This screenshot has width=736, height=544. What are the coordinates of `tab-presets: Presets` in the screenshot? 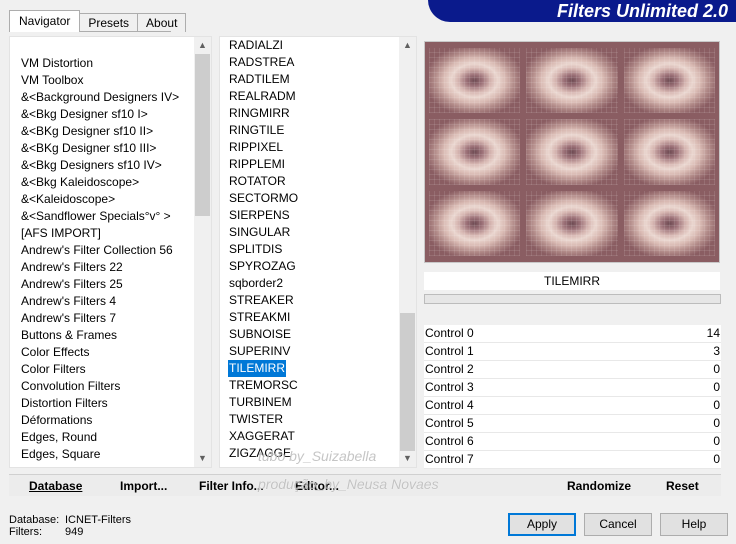 It's located at (109, 22).